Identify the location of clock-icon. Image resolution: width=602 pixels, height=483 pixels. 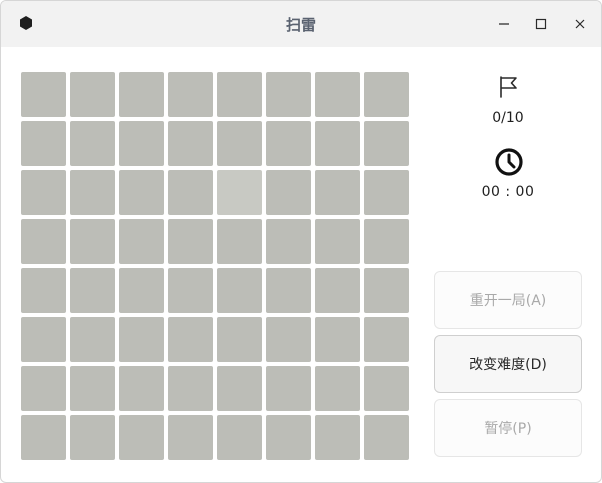
(509, 162).